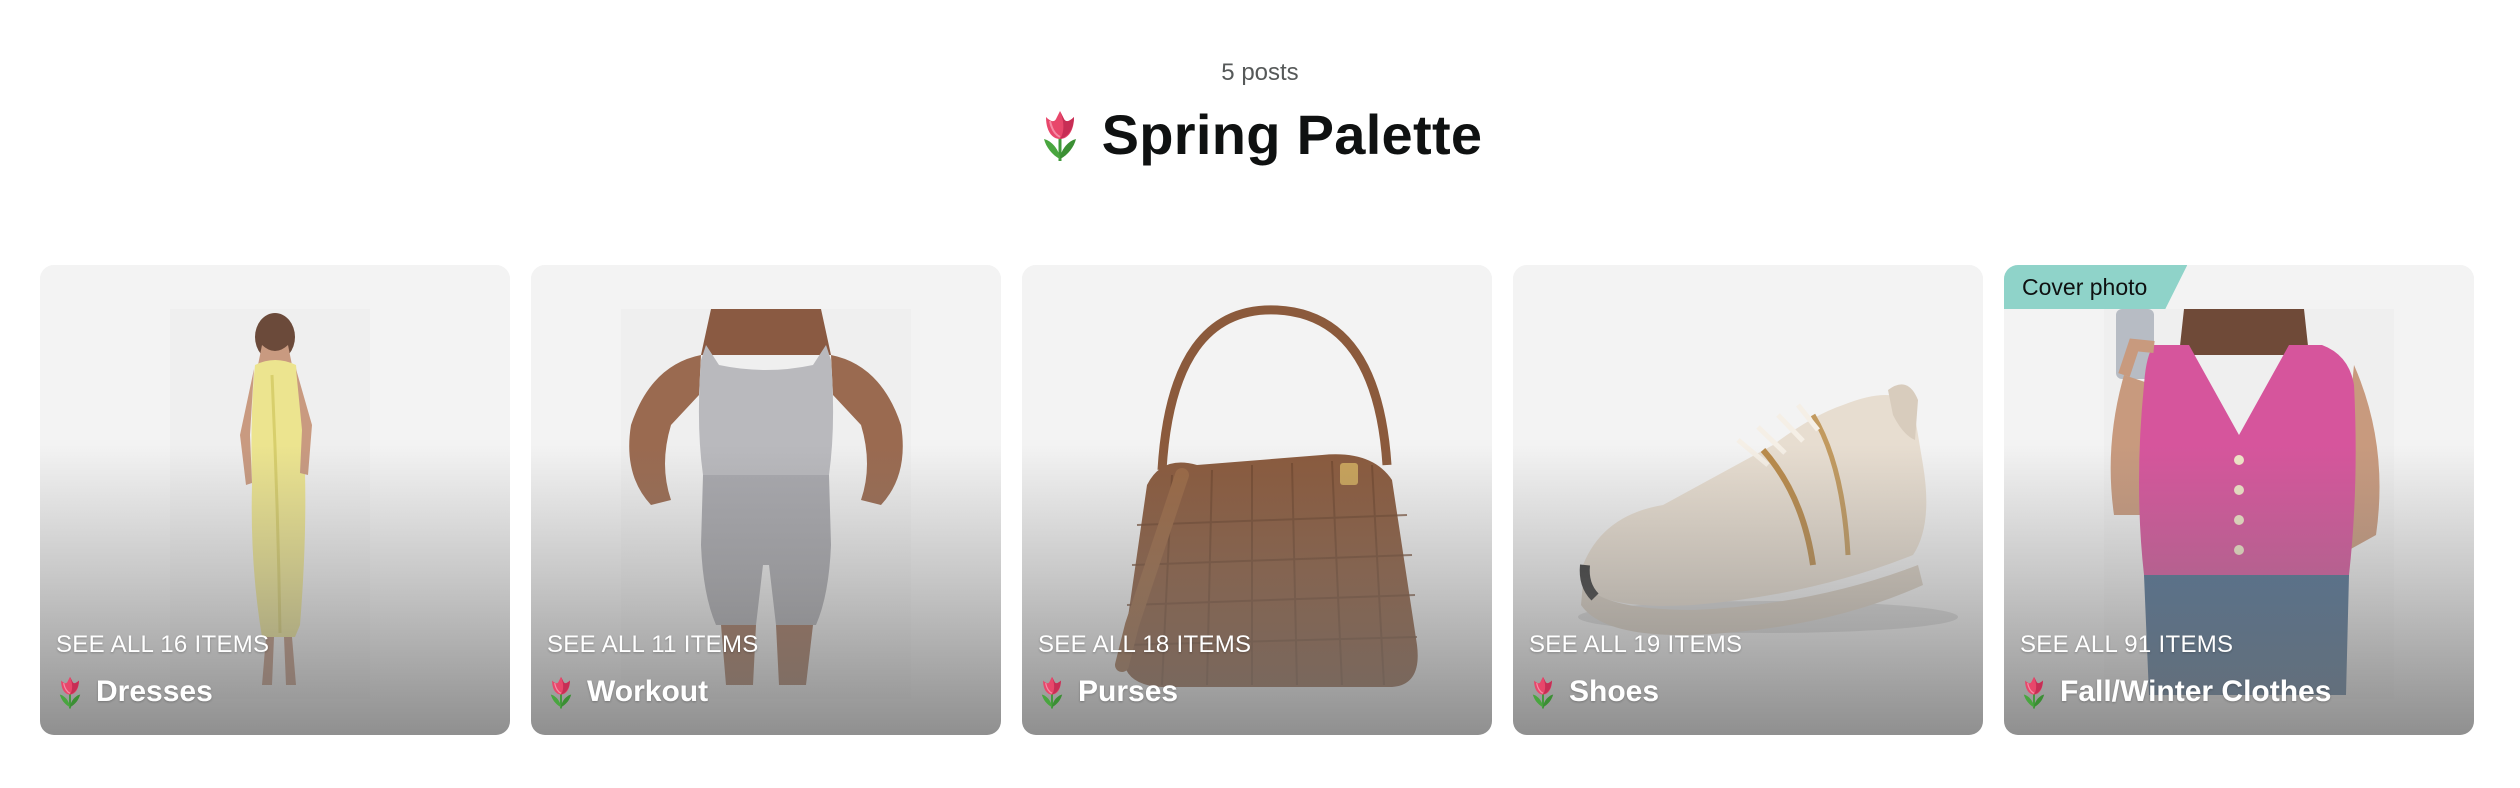 Image resolution: width=2520 pixels, height=788 pixels. What do you see at coordinates (766, 500) in the screenshot?
I see `collection-card-workout: SEE ALL 11 ITEMS Workout` at bounding box center [766, 500].